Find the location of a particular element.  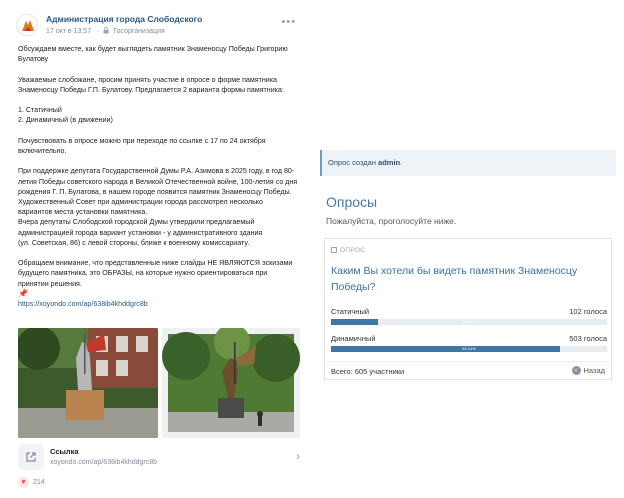

link-attachment: Ссылка xoyondo.com/ap/638ib4khddgrc8b › is located at coordinates (159, 457).